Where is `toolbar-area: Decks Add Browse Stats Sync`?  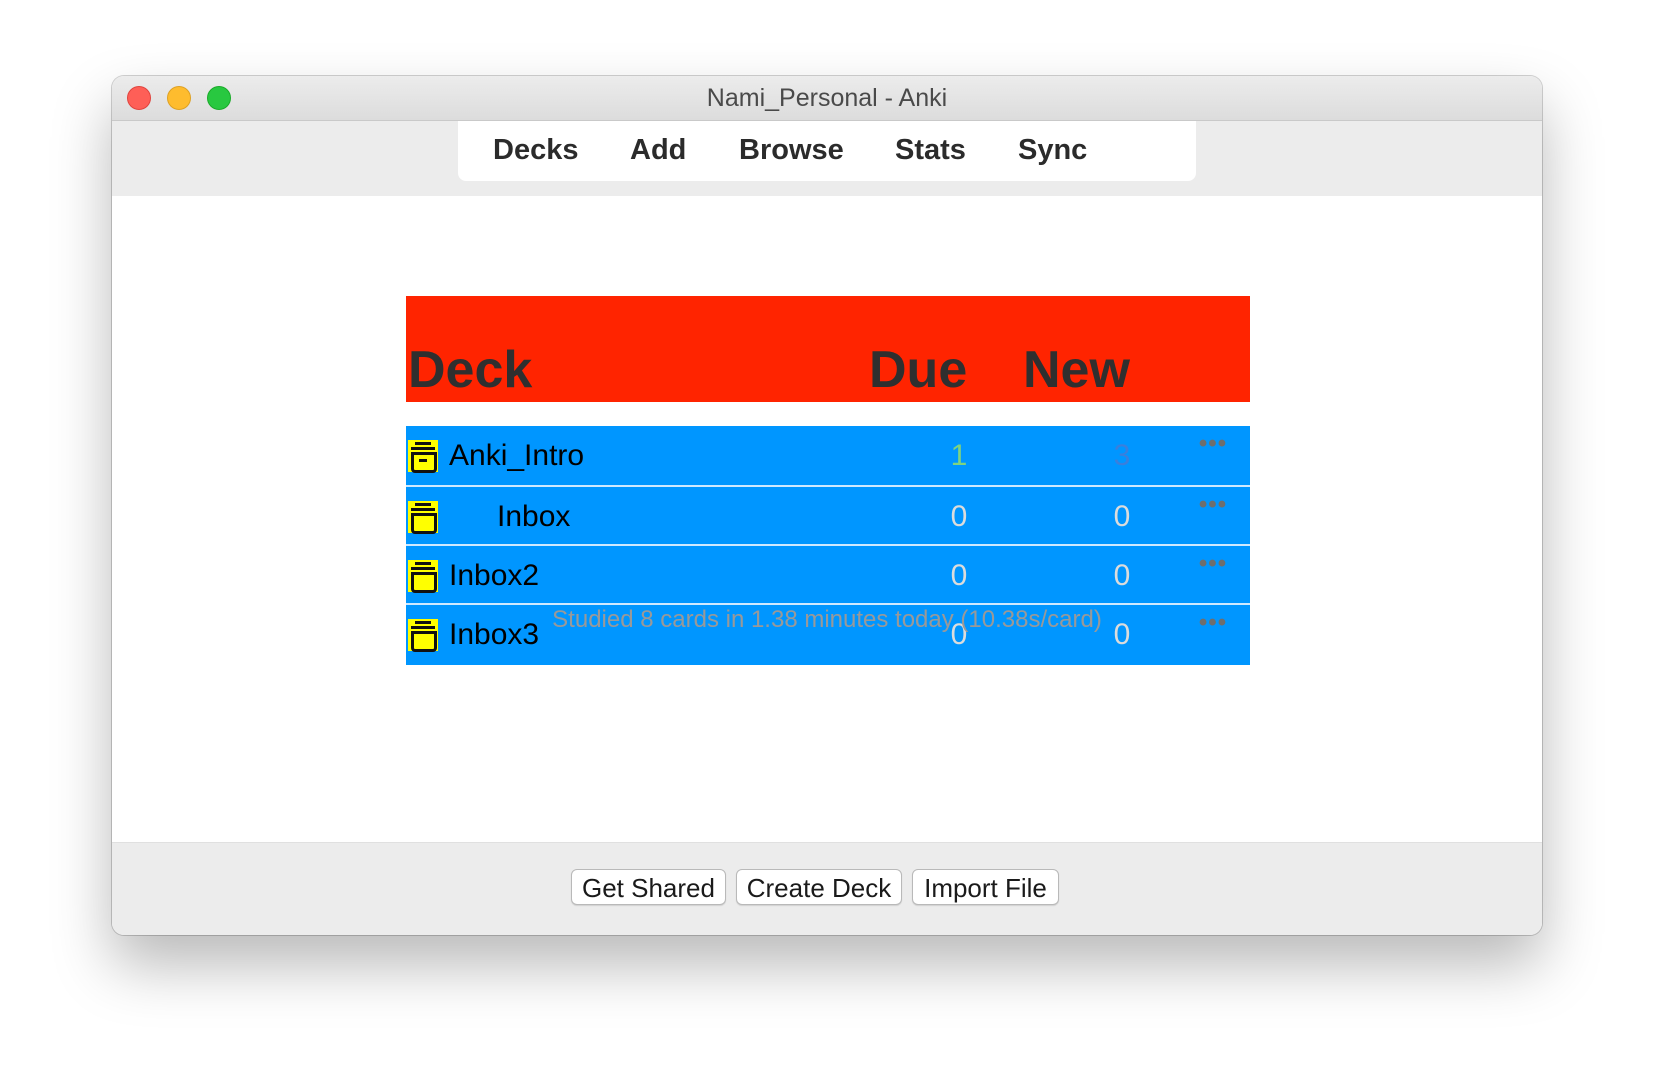
toolbar-area: Decks Add Browse Stats Sync is located at coordinates (827, 158).